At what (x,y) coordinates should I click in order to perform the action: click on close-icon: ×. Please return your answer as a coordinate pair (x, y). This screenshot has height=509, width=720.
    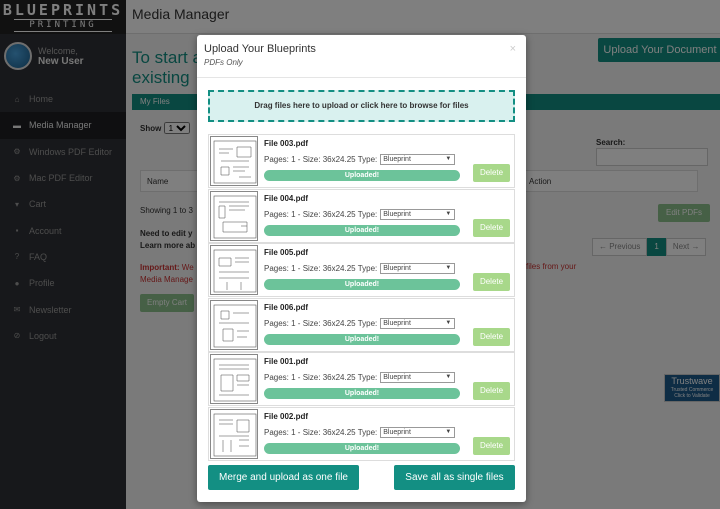
    Looking at the image, I should click on (513, 49).